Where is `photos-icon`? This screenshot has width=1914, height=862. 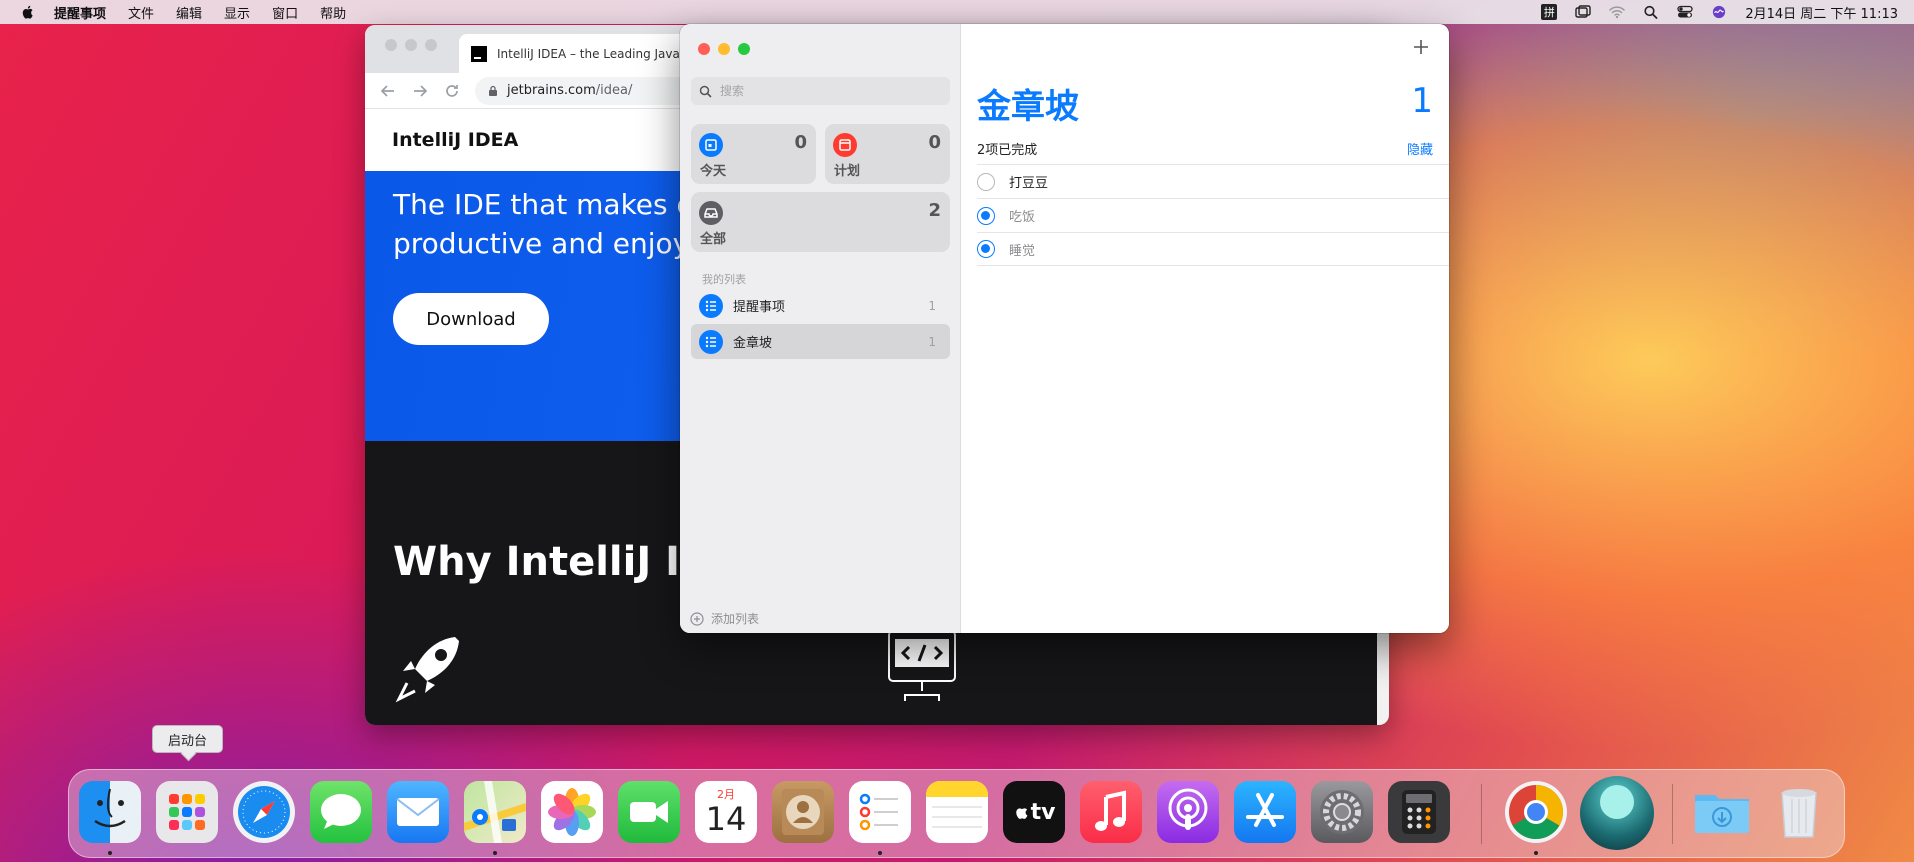
photos-icon is located at coordinates (572, 812).